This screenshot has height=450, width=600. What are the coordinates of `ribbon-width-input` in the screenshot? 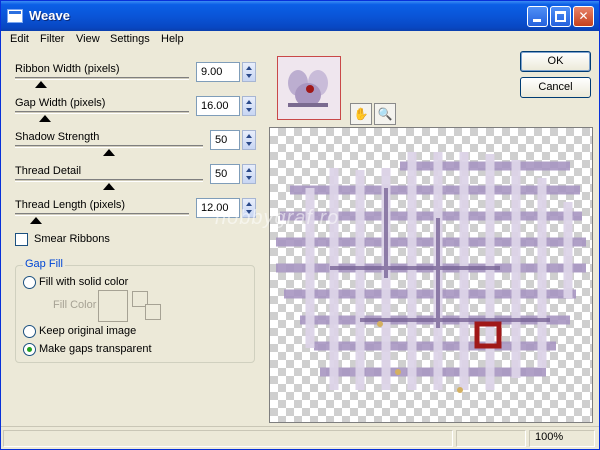 It's located at (218, 72).